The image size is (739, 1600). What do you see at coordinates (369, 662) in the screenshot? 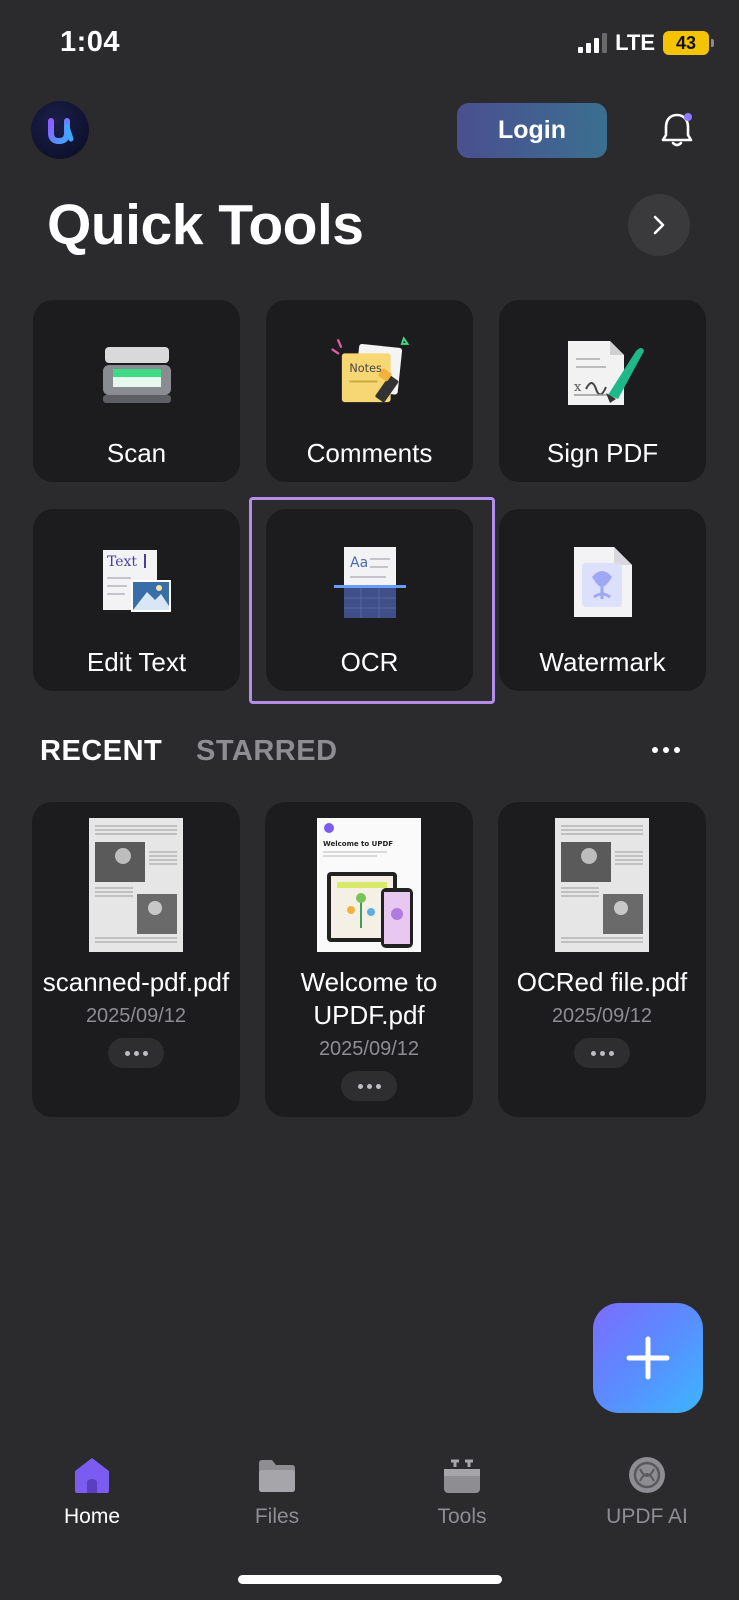
I see `tool-label: OCR` at bounding box center [369, 662].